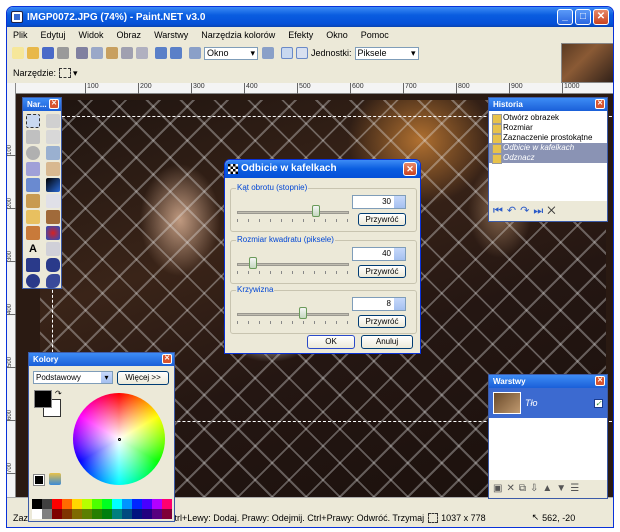  Describe the element at coordinates (379, 202) in the screenshot. I see `angle-input: 30` at that location.